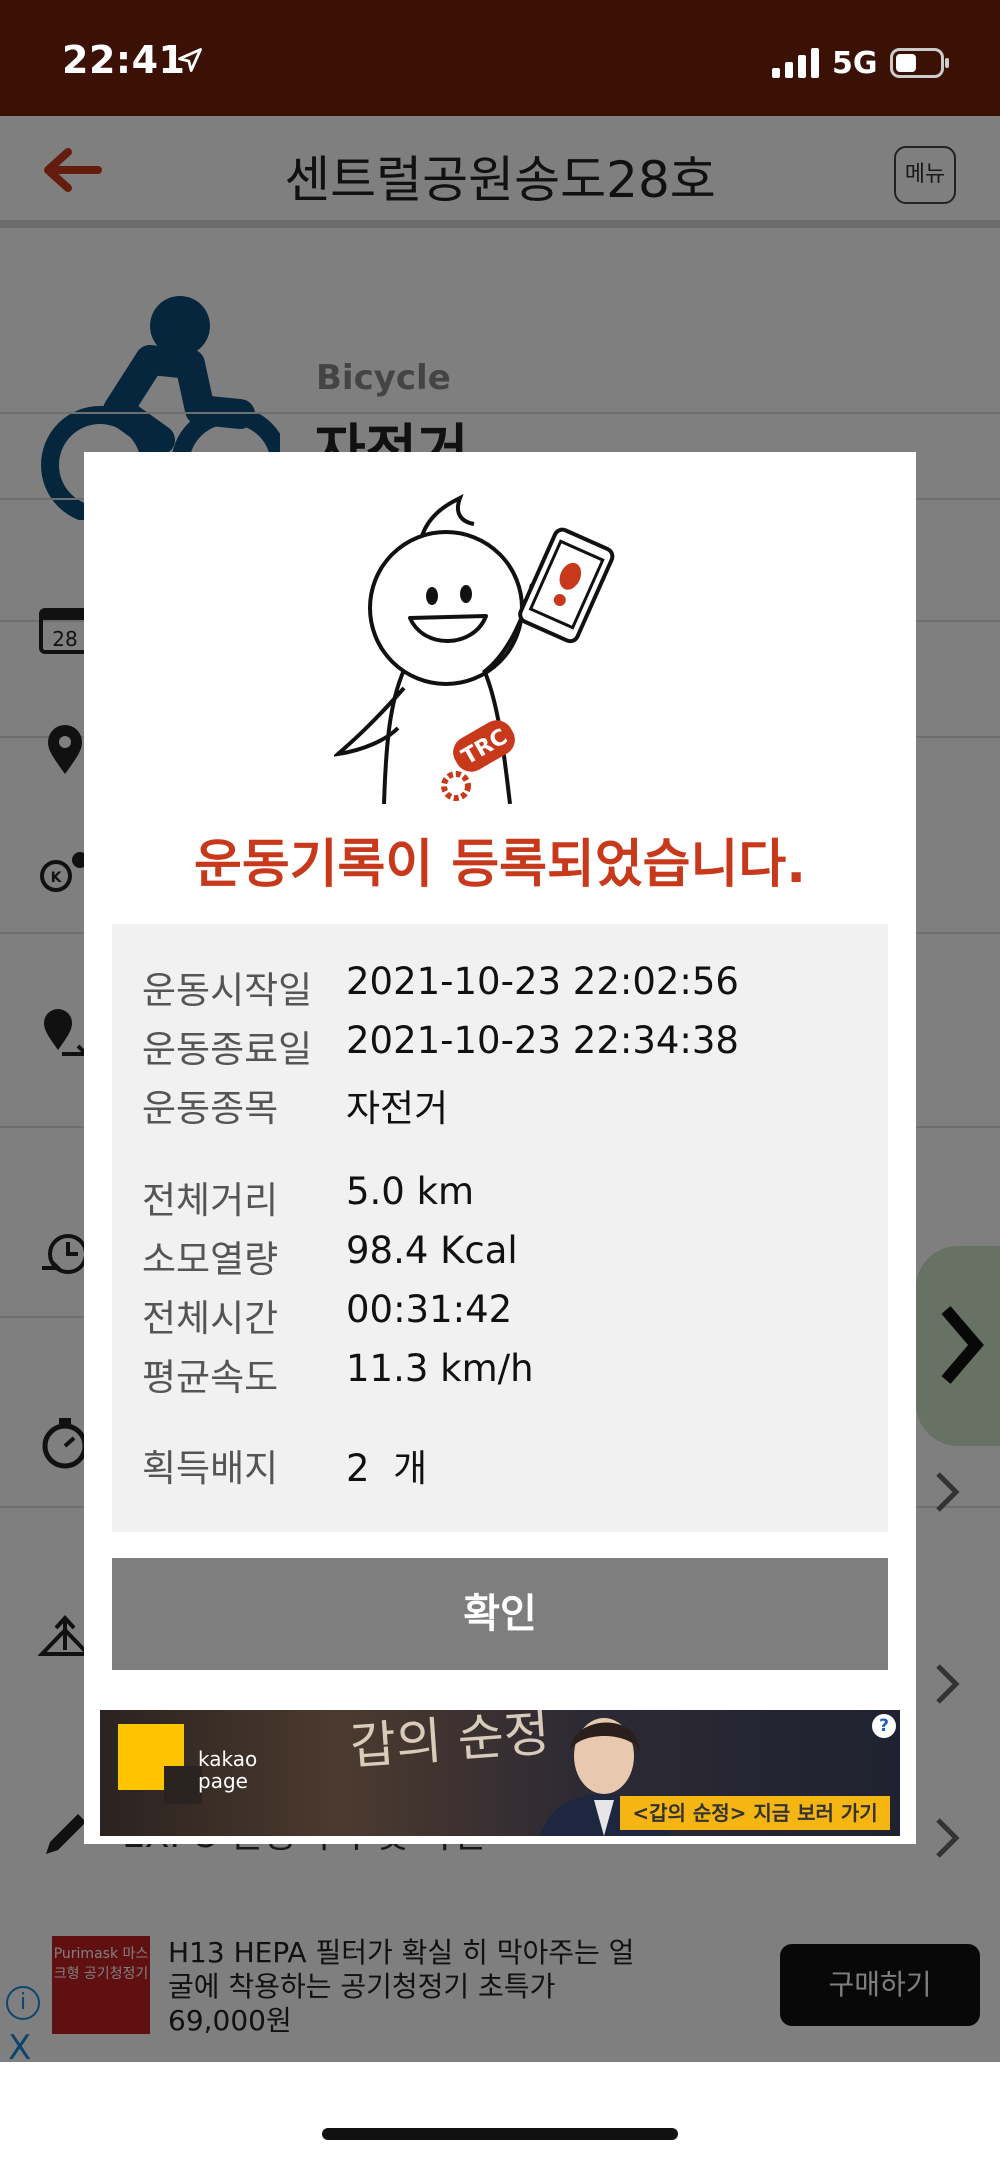 The width and height of the screenshot is (1000, 2164). Describe the element at coordinates (500, 1200) in the screenshot. I see `info-row-distance: 전체거리 5.0 km` at that location.